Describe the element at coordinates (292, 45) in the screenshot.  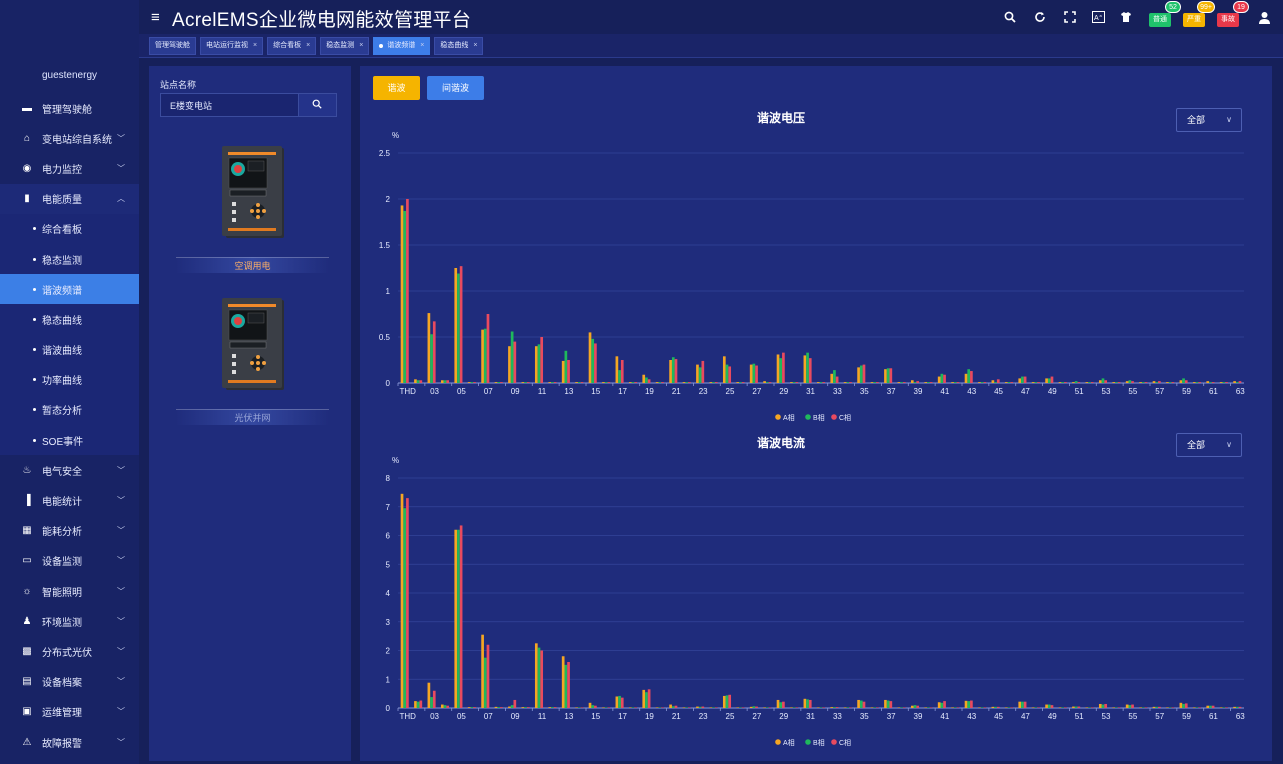
I see `tab-2: 综合看板 ×` at that location.